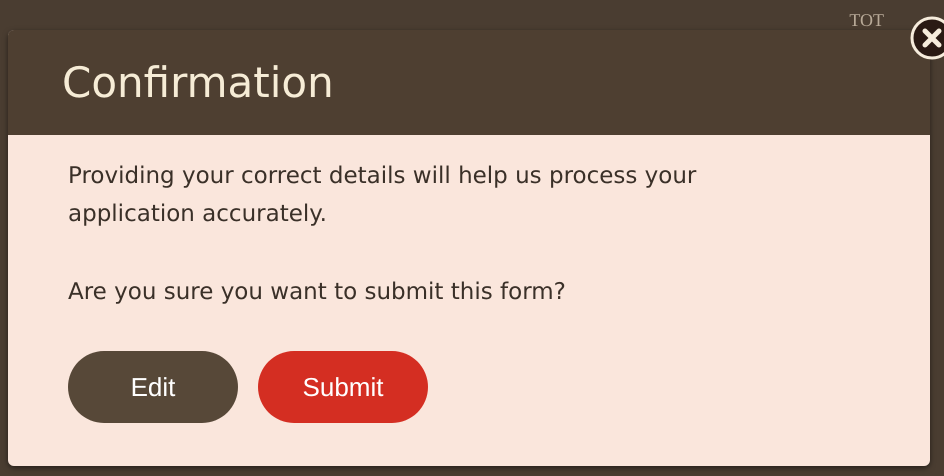 This screenshot has width=944, height=476. Describe the element at coordinates (866, 20) in the screenshot. I see `background-text: TOT` at that location.